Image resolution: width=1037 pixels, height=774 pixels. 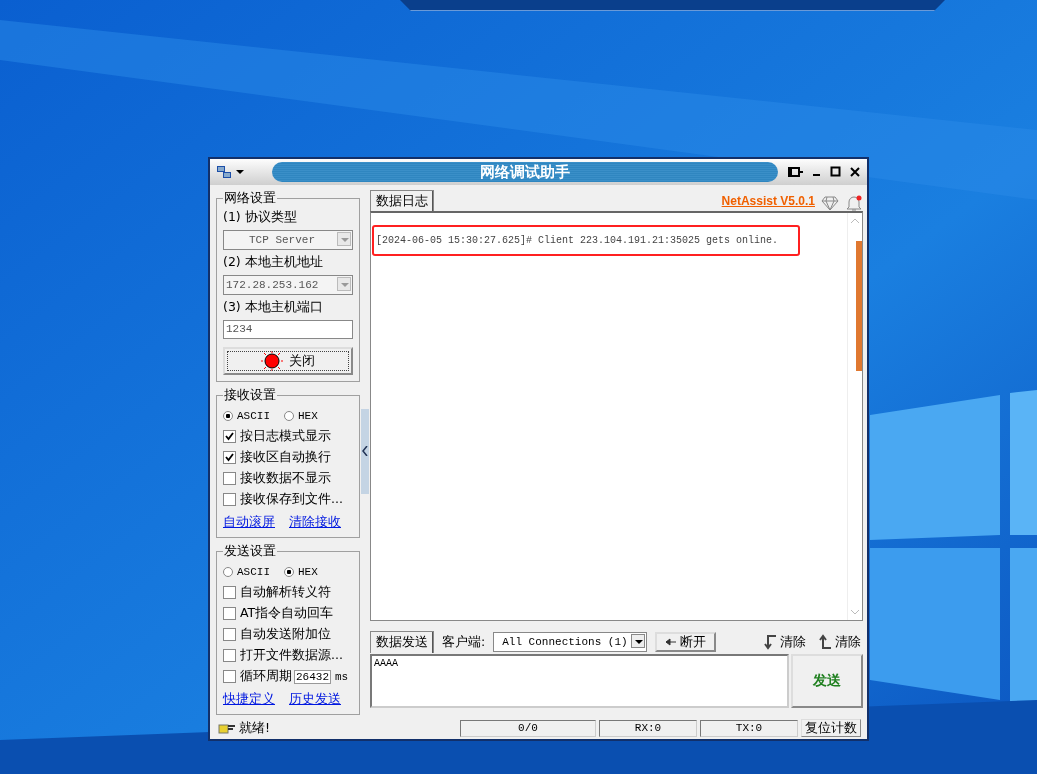 I want to click on disconnect-button: 断开, so click(x=686, y=642).